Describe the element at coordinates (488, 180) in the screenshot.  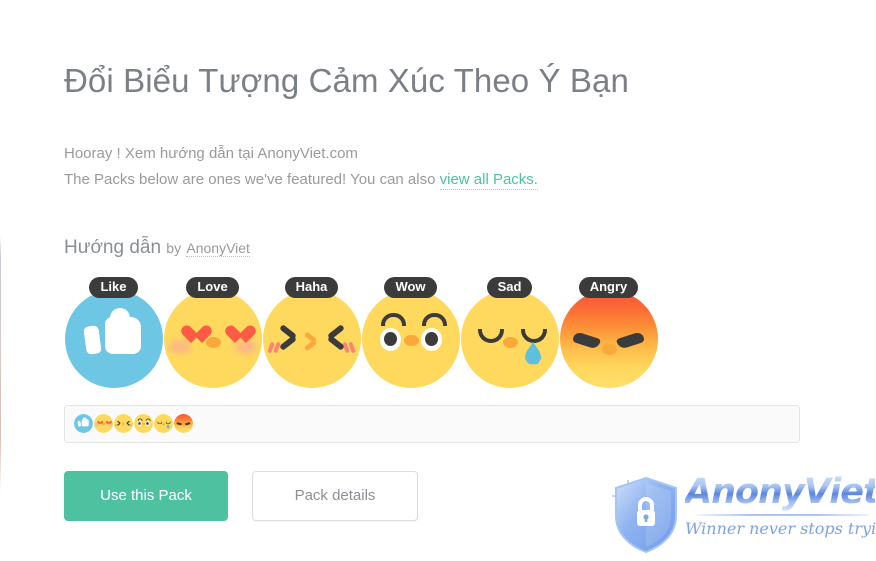
I see `view-all-packs-link: view all Packs.` at that location.